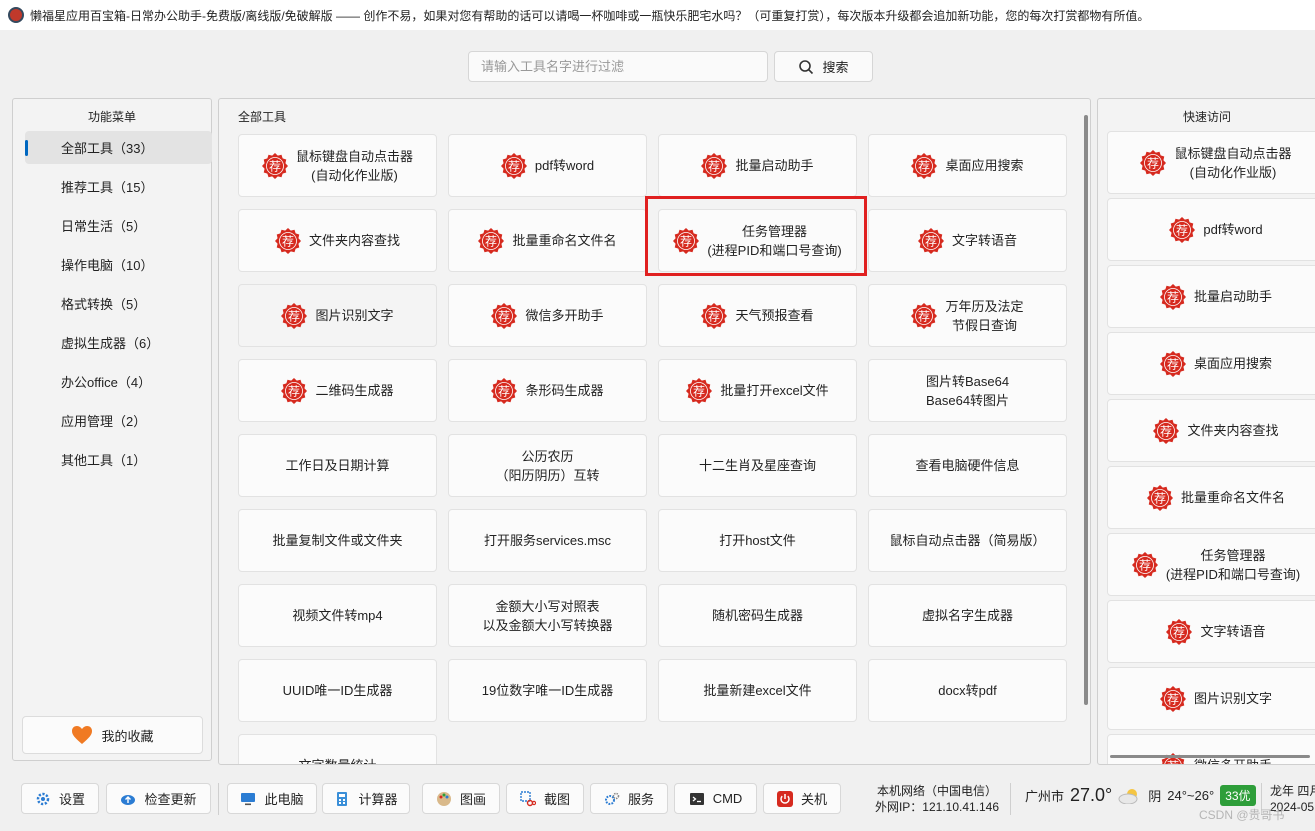 The image size is (1315, 831). What do you see at coordinates (1211, 430) in the screenshot?
I see `quick-access-button: 荐 文件夹内容查找` at bounding box center [1211, 430].